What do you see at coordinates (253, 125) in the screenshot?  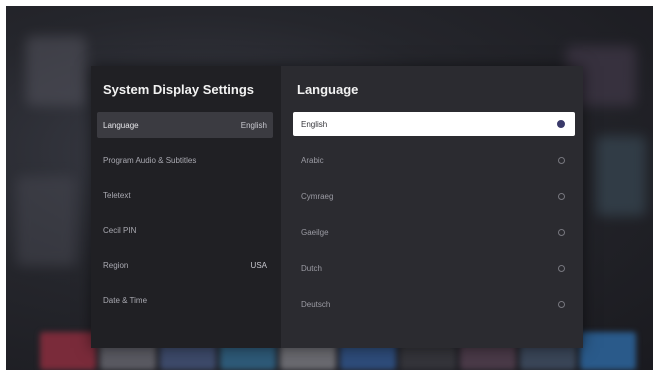 I see `menu-item-value: English` at bounding box center [253, 125].